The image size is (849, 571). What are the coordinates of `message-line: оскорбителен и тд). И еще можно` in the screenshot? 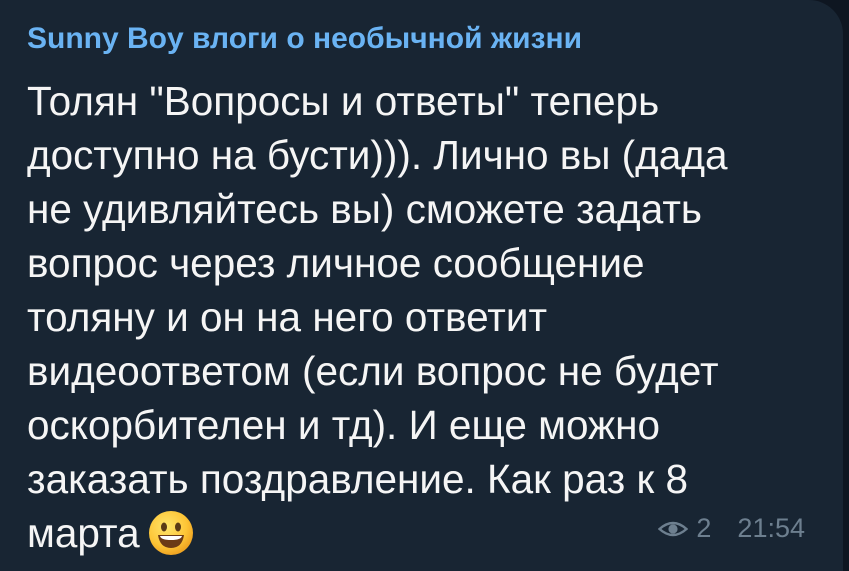 It's located at (343, 425).